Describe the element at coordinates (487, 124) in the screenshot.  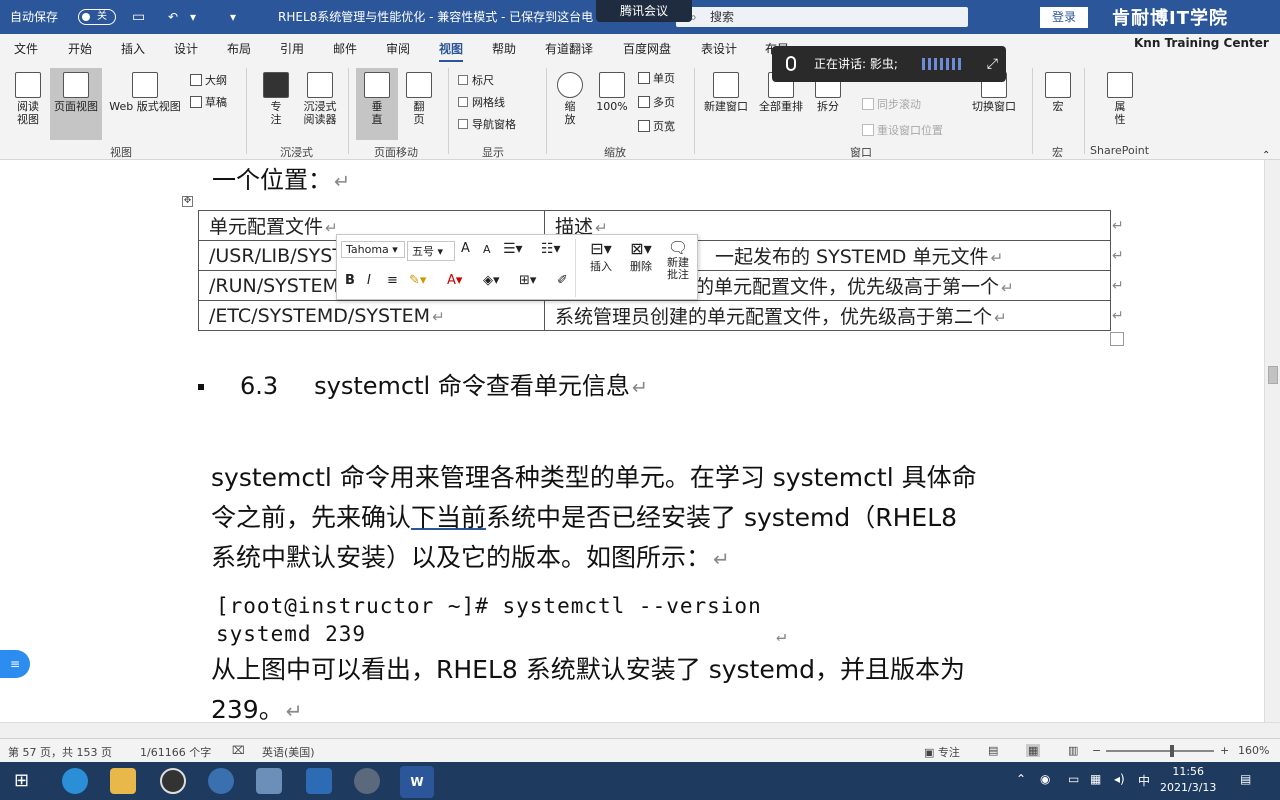
I see `nav-pane-checkbox: 导航窗格` at that location.